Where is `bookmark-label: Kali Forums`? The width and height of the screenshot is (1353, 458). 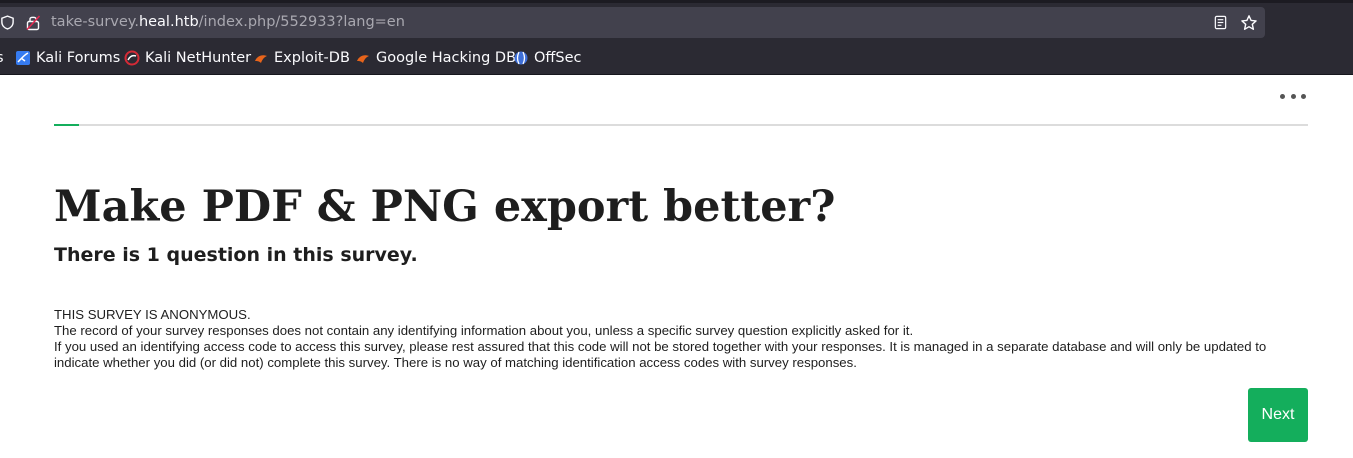 bookmark-label: Kali Forums is located at coordinates (78, 58).